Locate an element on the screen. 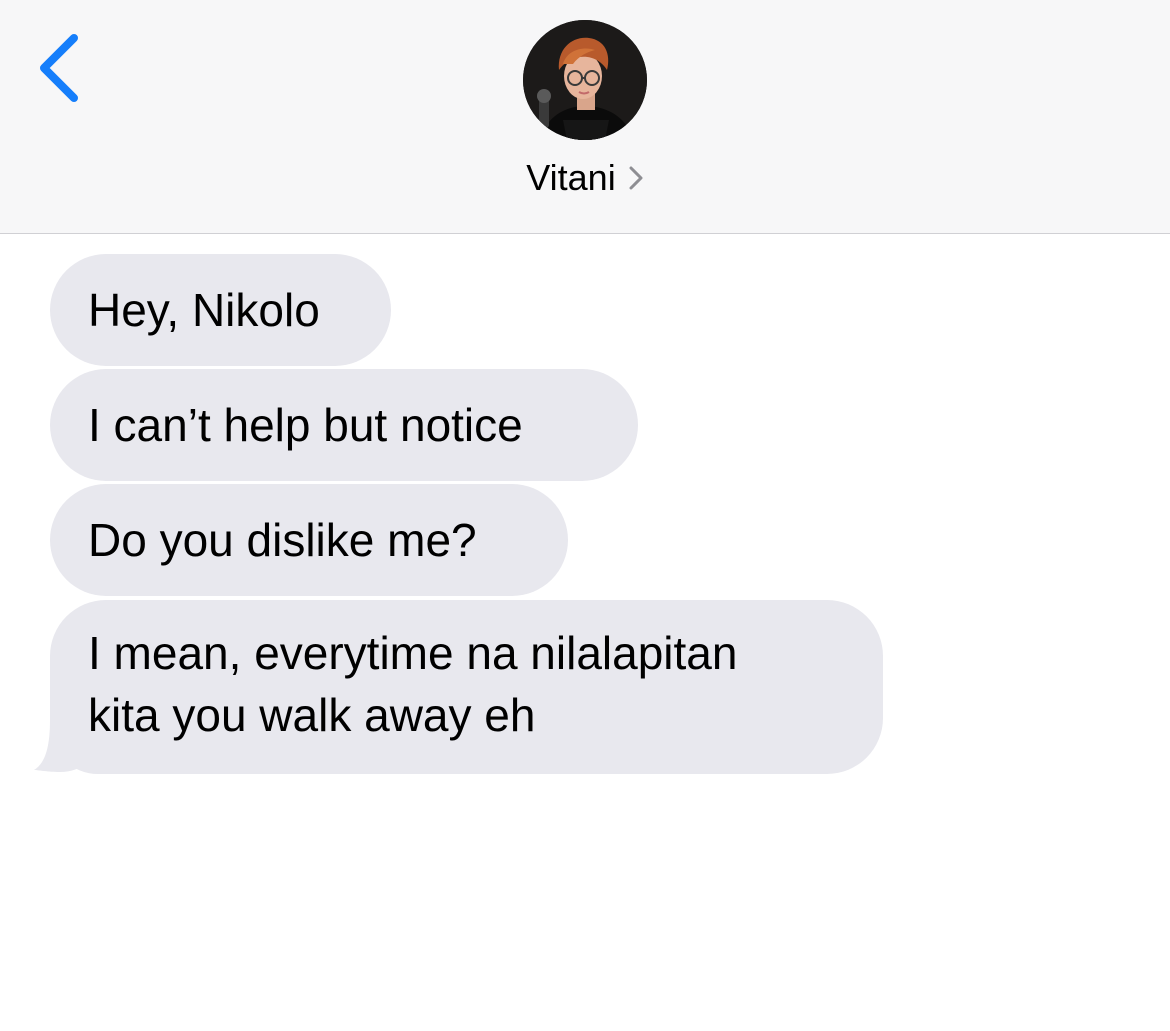 The height and width of the screenshot is (1031, 1170). avatar is located at coordinates (585, 80).